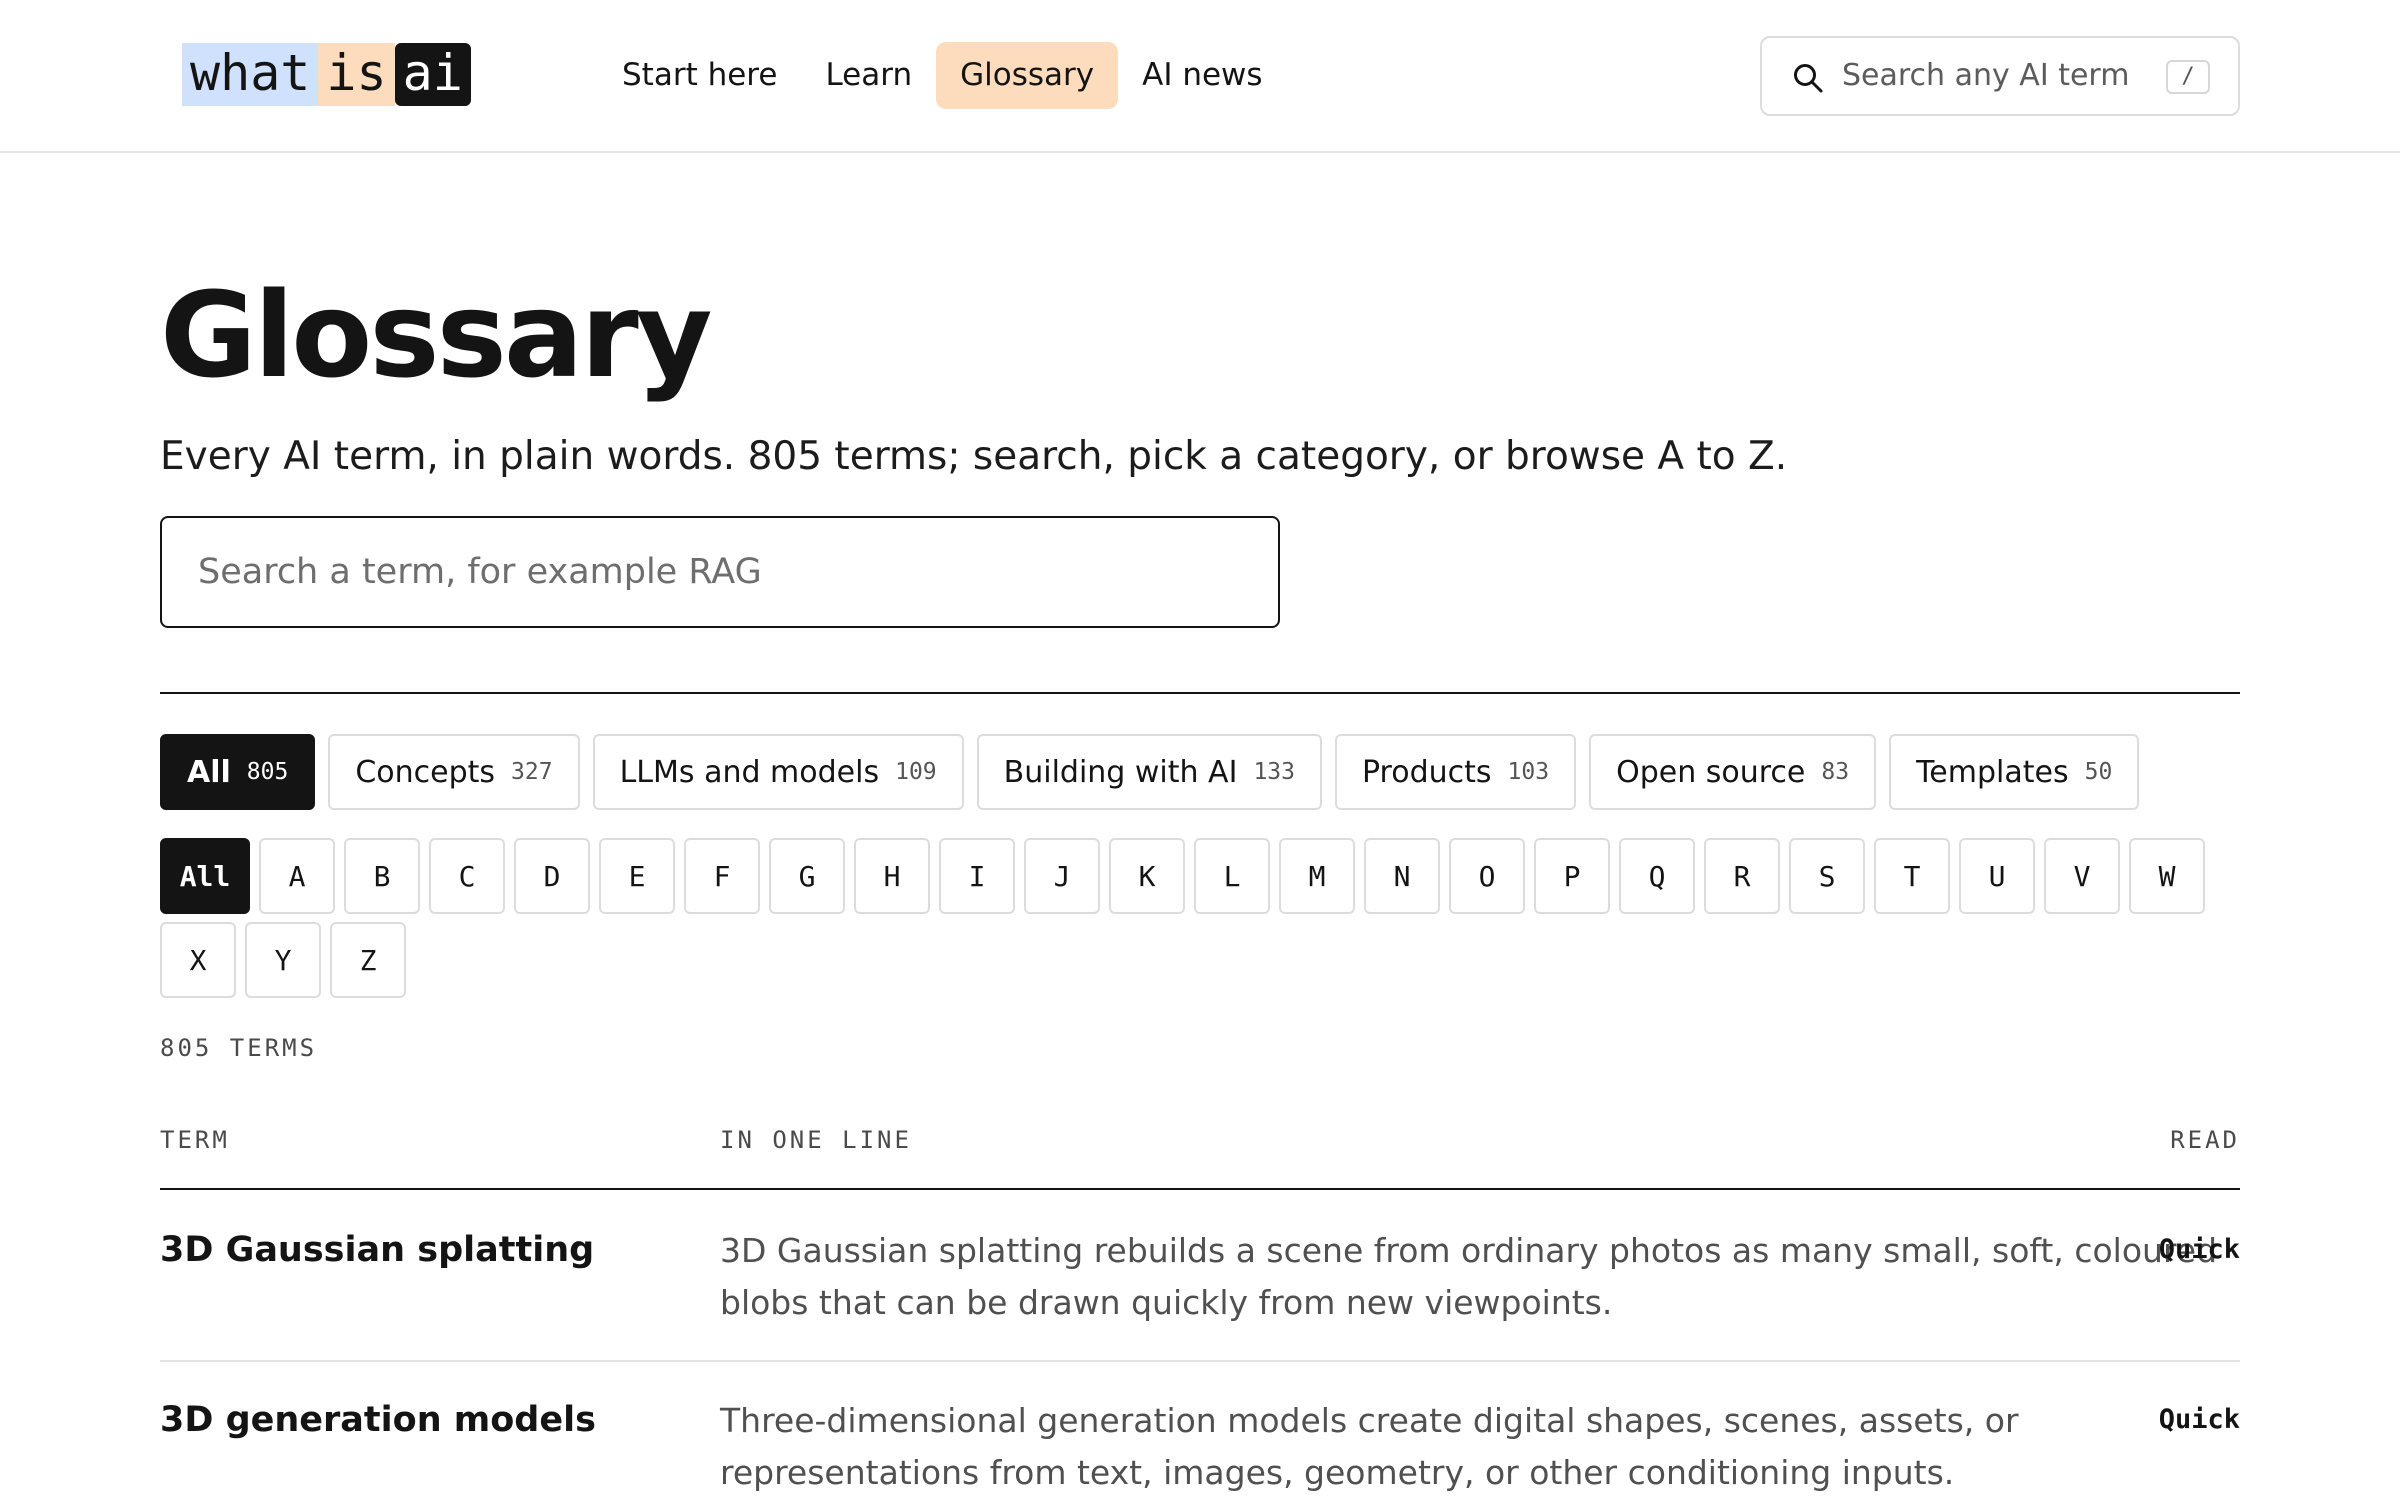  What do you see at coordinates (1992, 772) in the screenshot?
I see `category-label: Templates` at bounding box center [1992, 772].